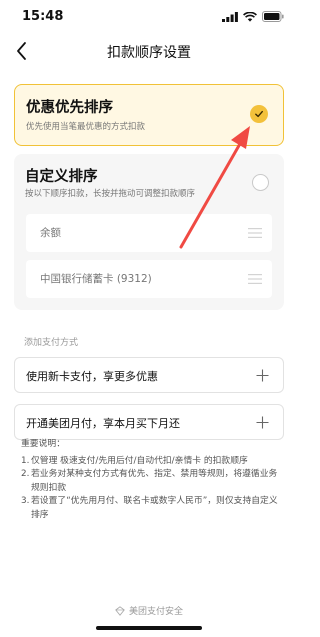 This screenshot has height=637, width=320. What do you see at coordinates (50, 233) in the screenshot?
I see `order-item-label: 余额` at bounding box center [50, 233].